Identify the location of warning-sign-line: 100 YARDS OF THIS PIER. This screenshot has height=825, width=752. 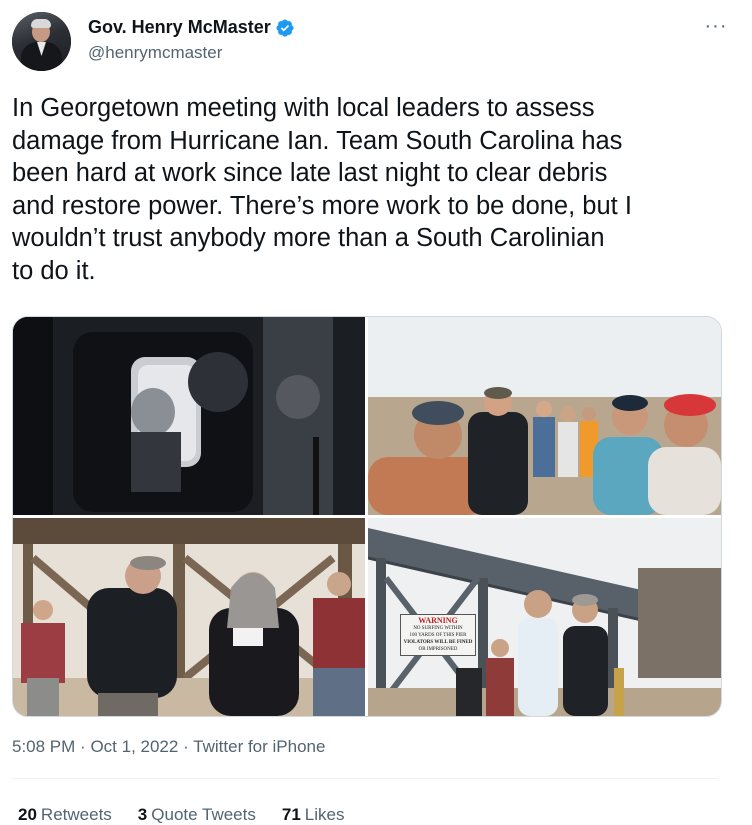
(438, 635).